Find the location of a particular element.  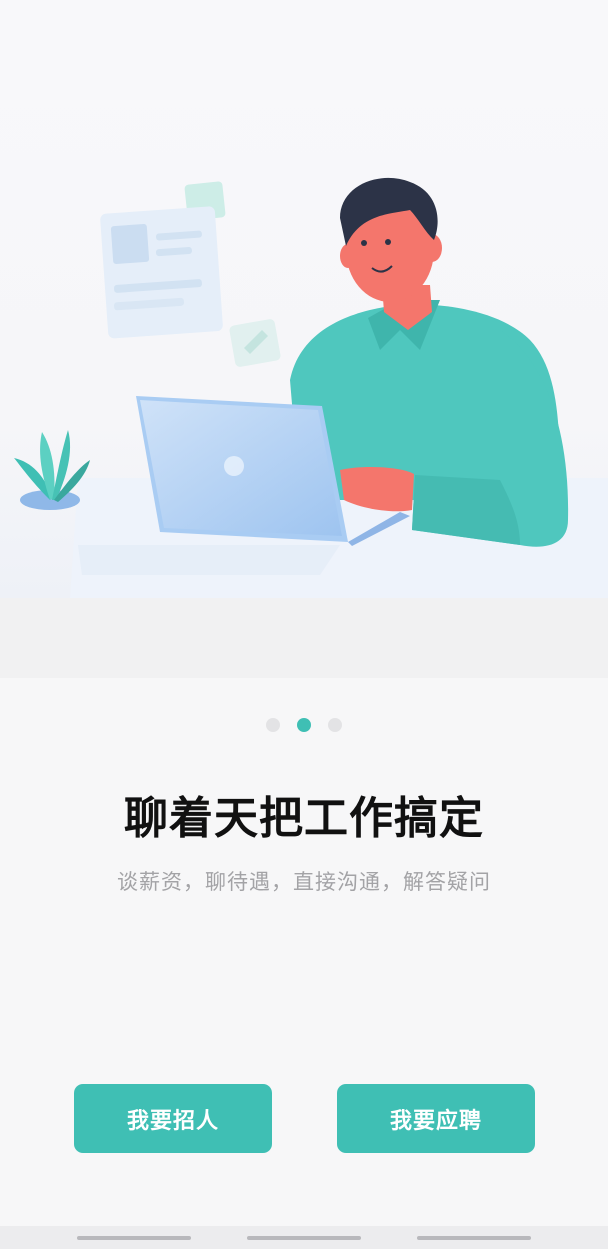

recruit-button: 我要招人 is located at coordinates (173, 1118).